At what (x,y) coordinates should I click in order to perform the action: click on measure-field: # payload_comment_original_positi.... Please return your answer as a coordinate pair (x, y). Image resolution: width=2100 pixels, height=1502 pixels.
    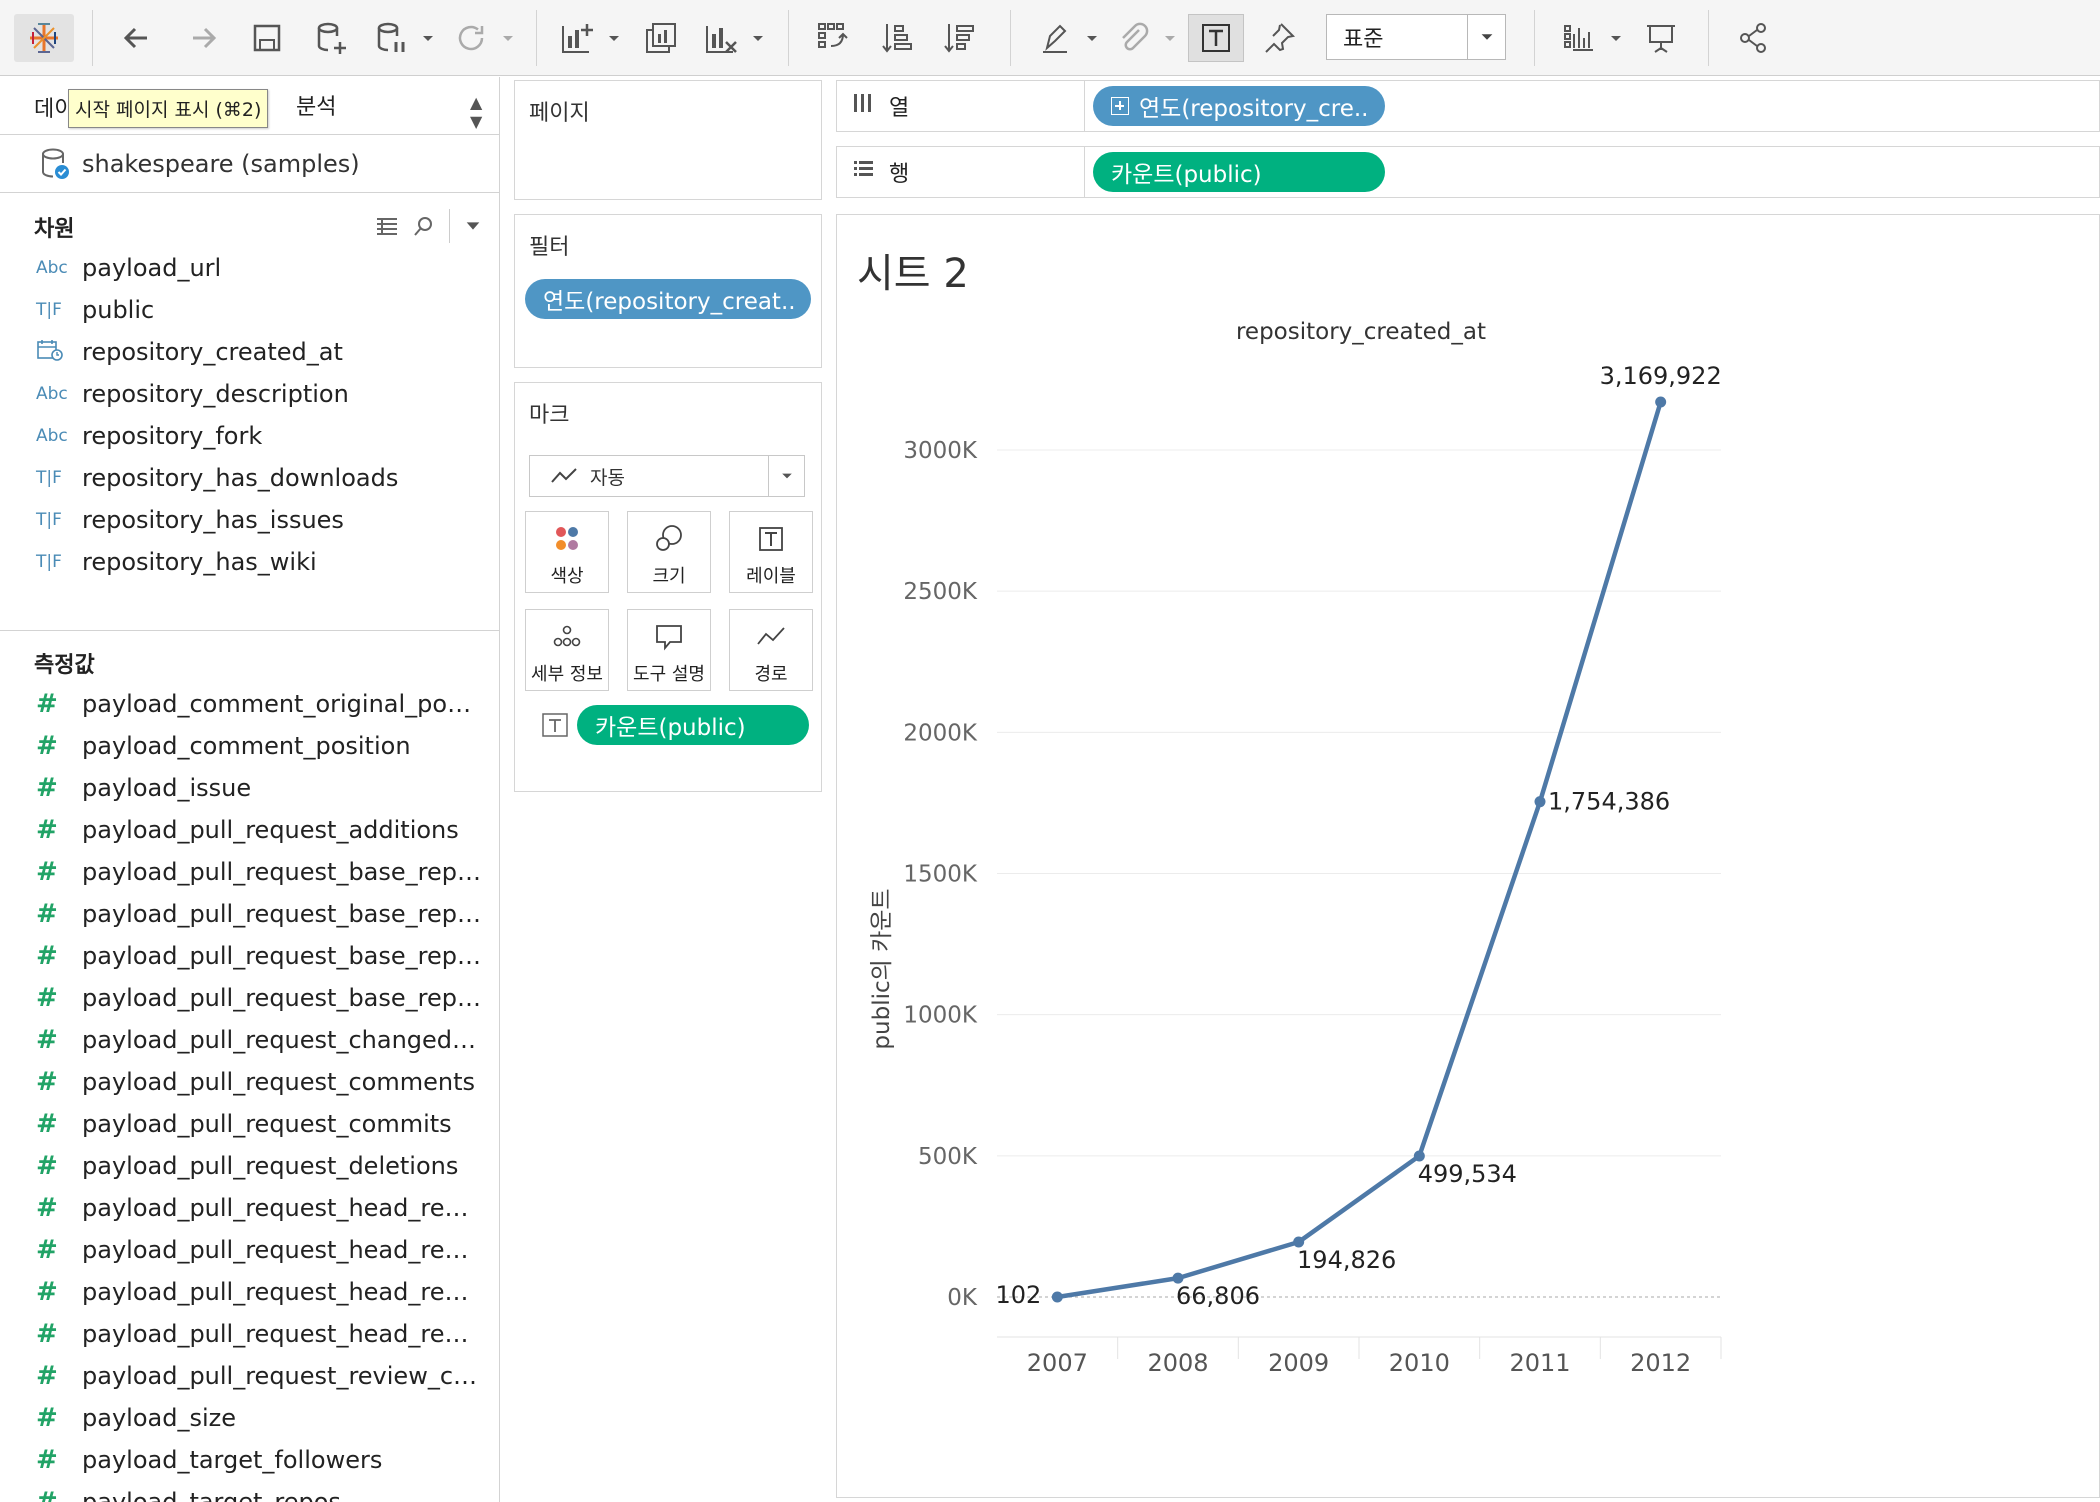
    Looking at the image, I should click on (249, 704).